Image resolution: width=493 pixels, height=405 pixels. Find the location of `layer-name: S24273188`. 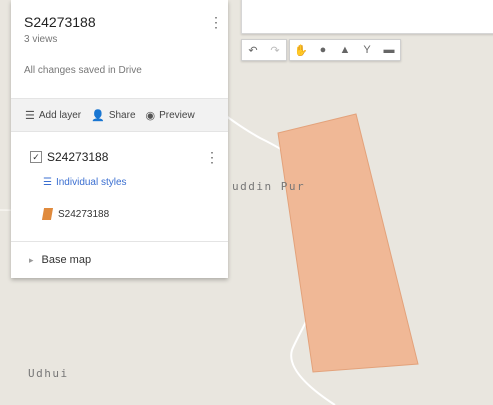

layer-name: S24273188 is located at coordinates (77, 157).